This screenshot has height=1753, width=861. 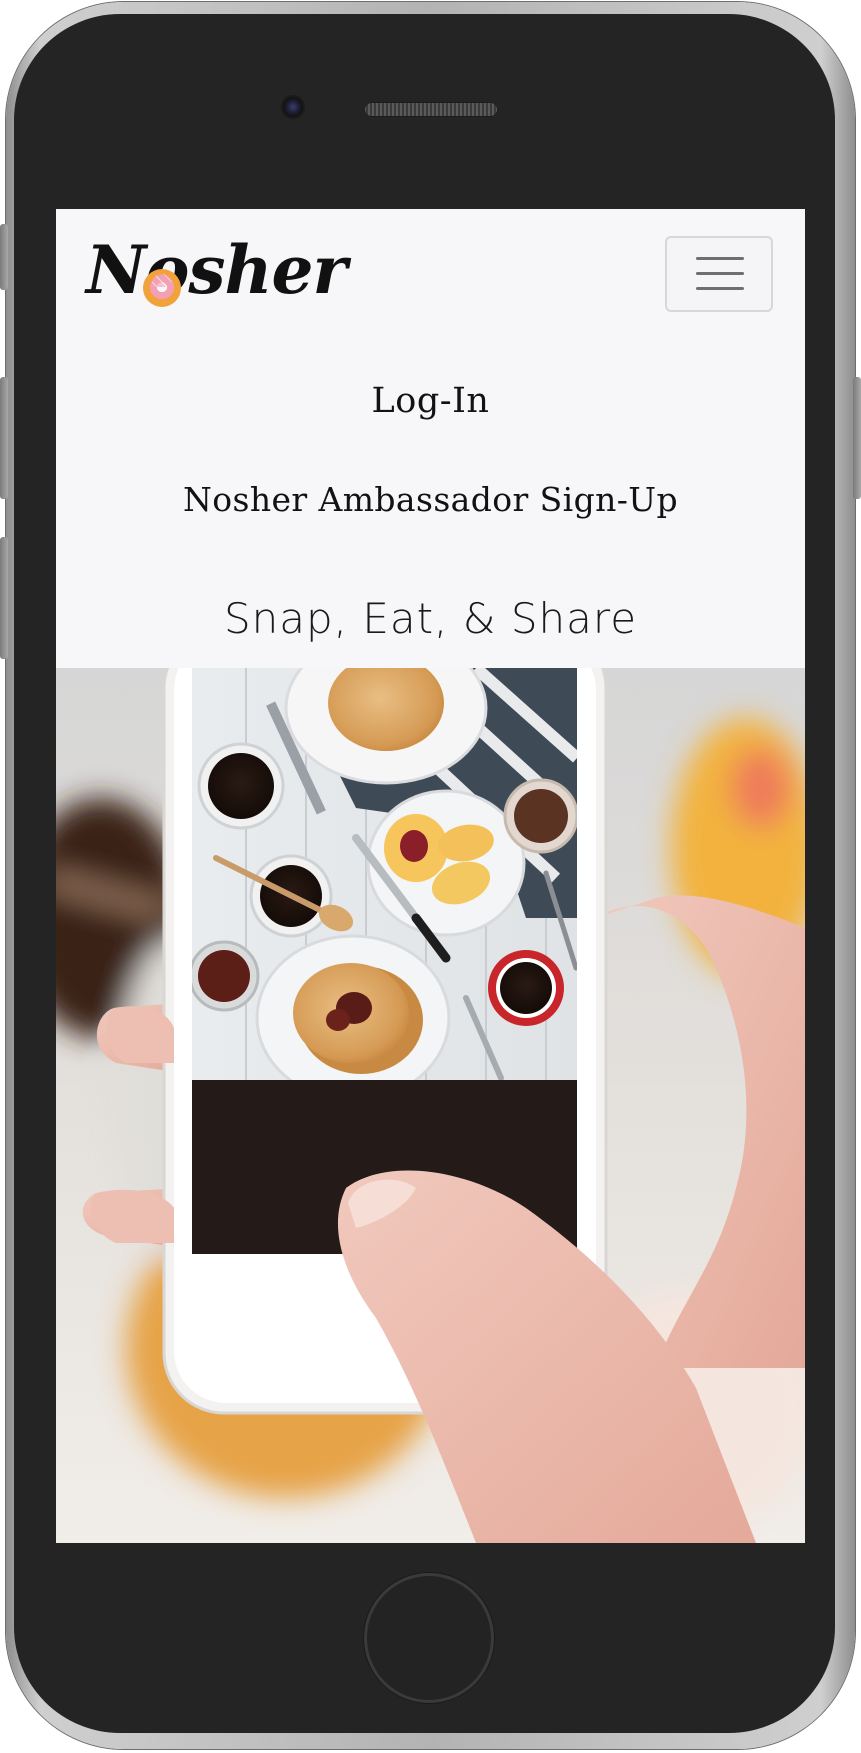 I want to click on volume-up-button, so click(x=4, y=438).